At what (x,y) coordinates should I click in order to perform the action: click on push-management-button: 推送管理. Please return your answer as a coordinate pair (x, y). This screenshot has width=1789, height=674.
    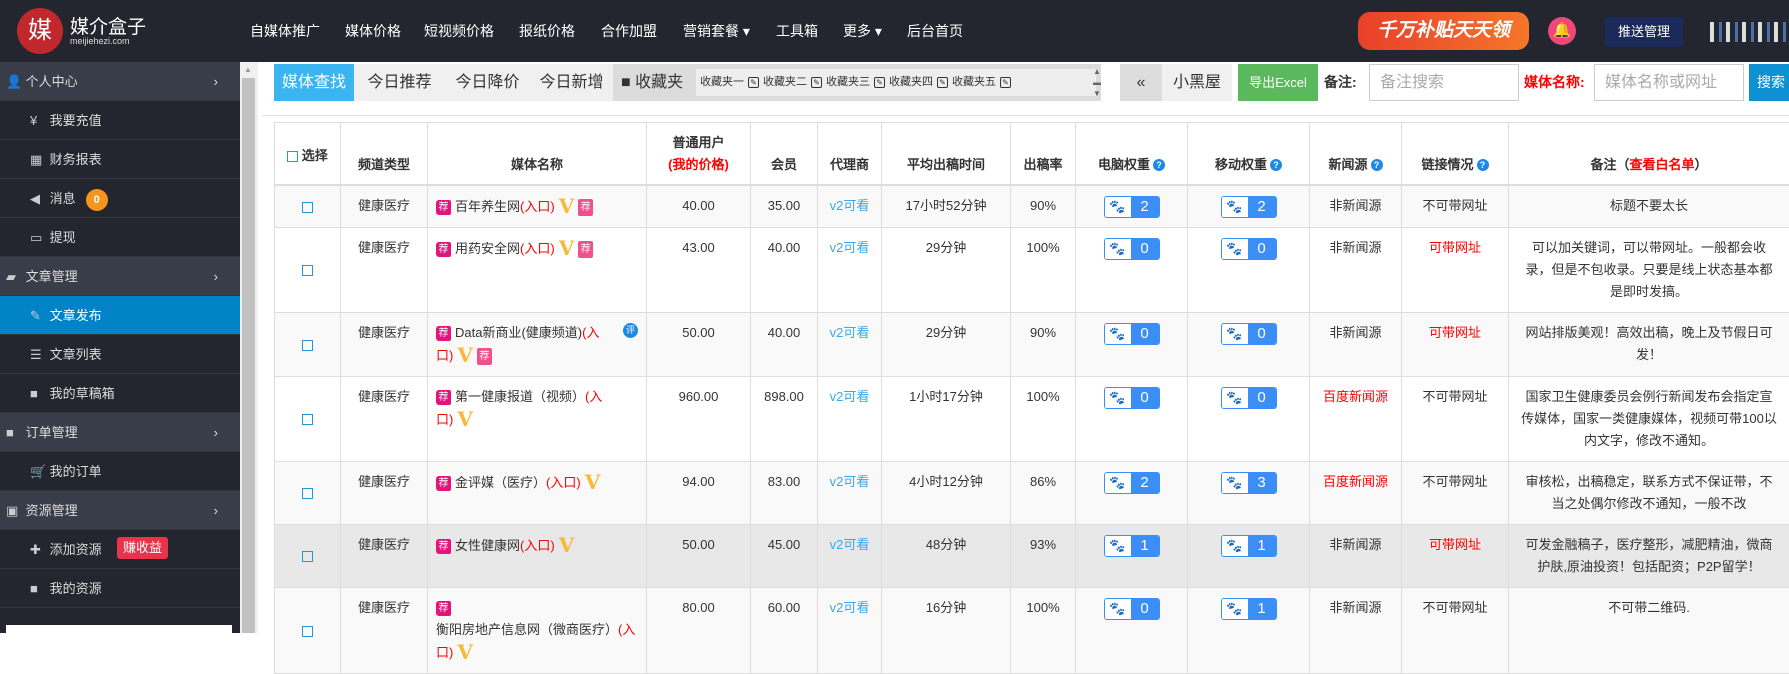
    Looking at the image, I should click on (1644, 32).